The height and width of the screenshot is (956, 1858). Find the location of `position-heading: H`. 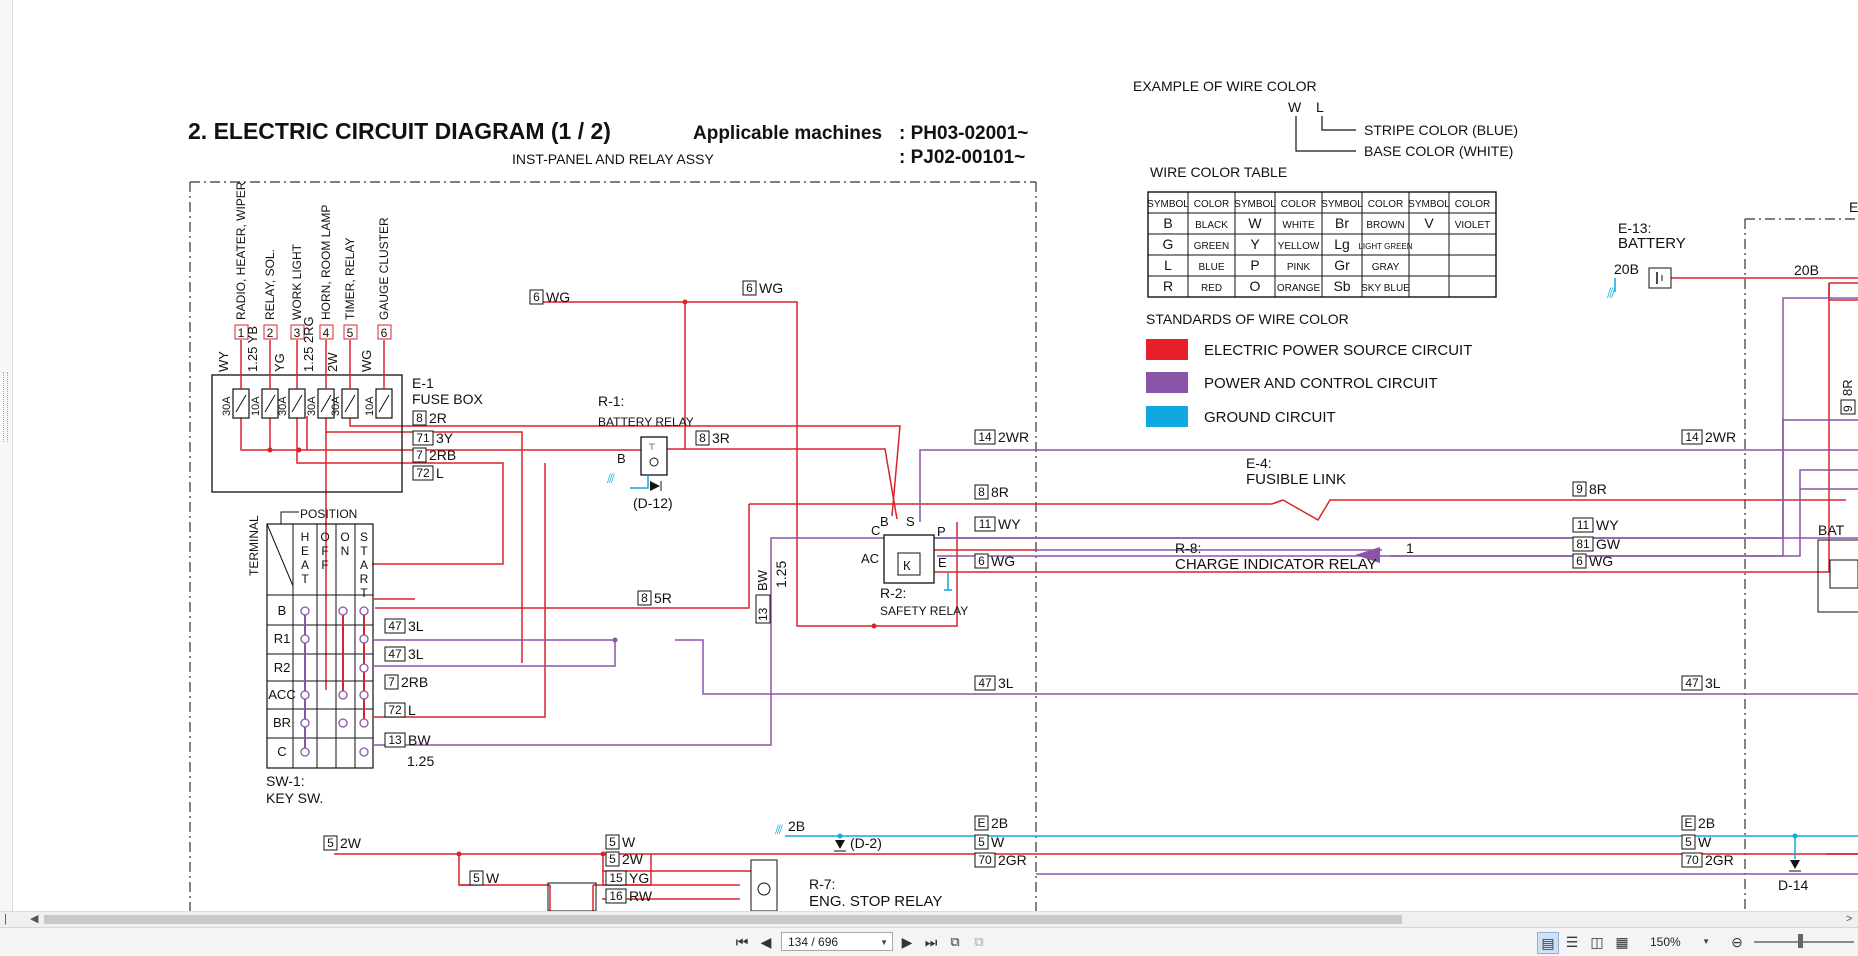

position-heading: H is located at coordinates (305, 537).